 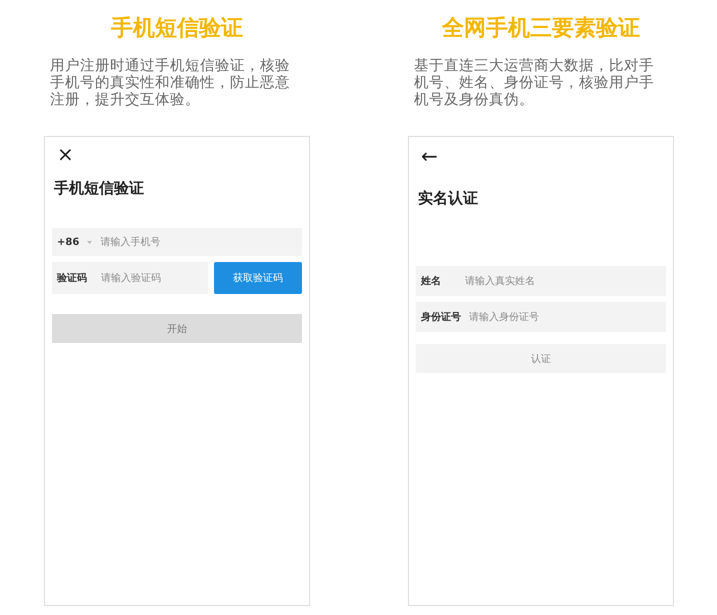 I want to click on feature-title: 全网手机三要素验证, so click(x=541, y=29).